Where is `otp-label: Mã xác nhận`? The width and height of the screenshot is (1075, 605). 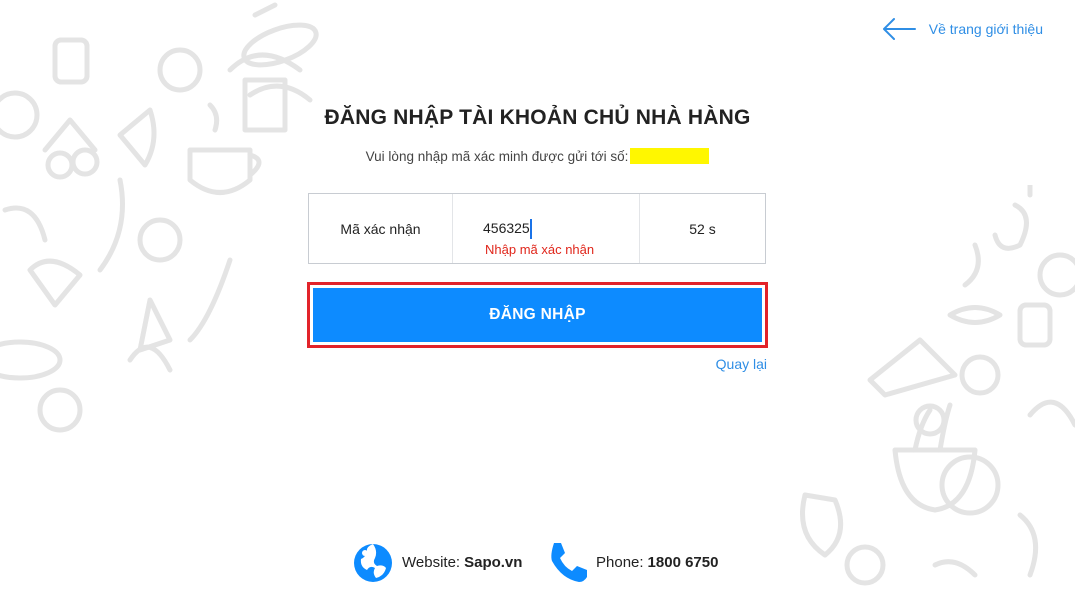
otp-label: Mã xác nhận is located at coordinates (381, 228).